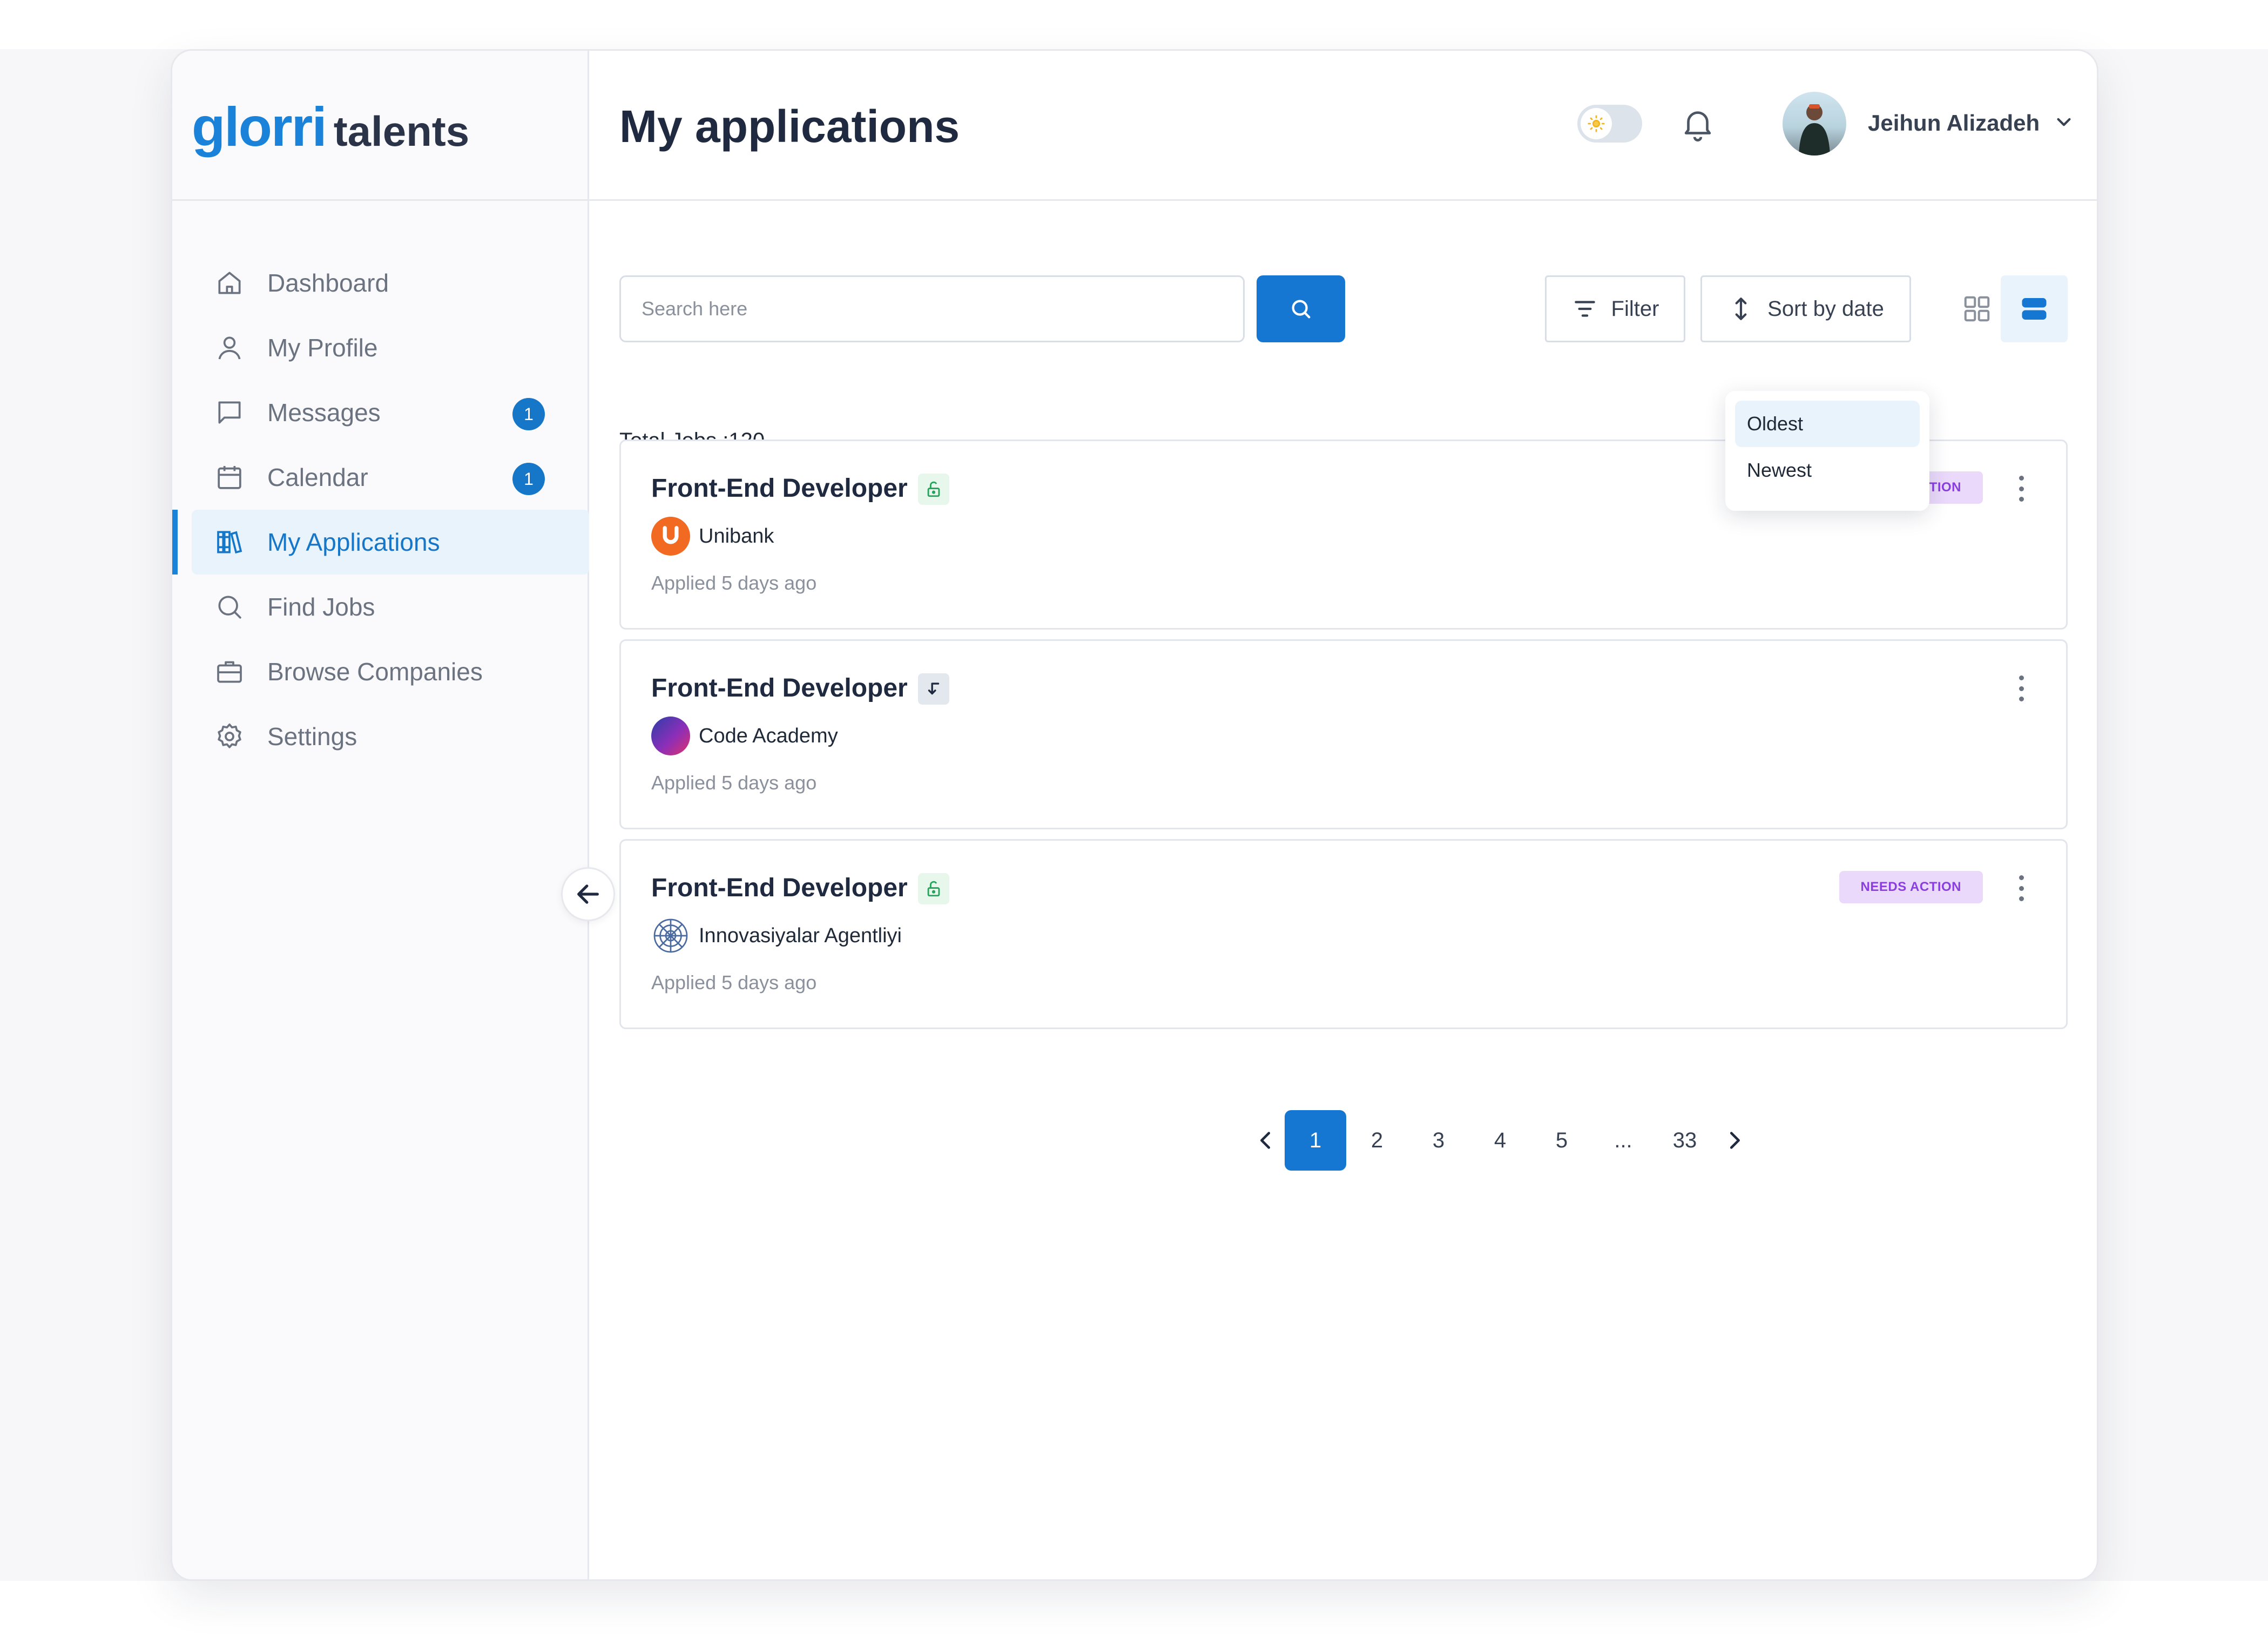 The image size is (2268, 1649). I want to click on user-icon, so click(230, 348).